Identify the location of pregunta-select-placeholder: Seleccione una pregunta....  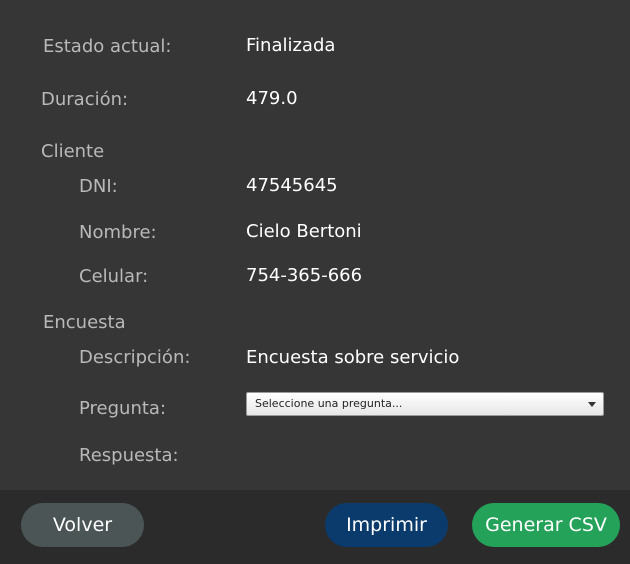
(329, 403).